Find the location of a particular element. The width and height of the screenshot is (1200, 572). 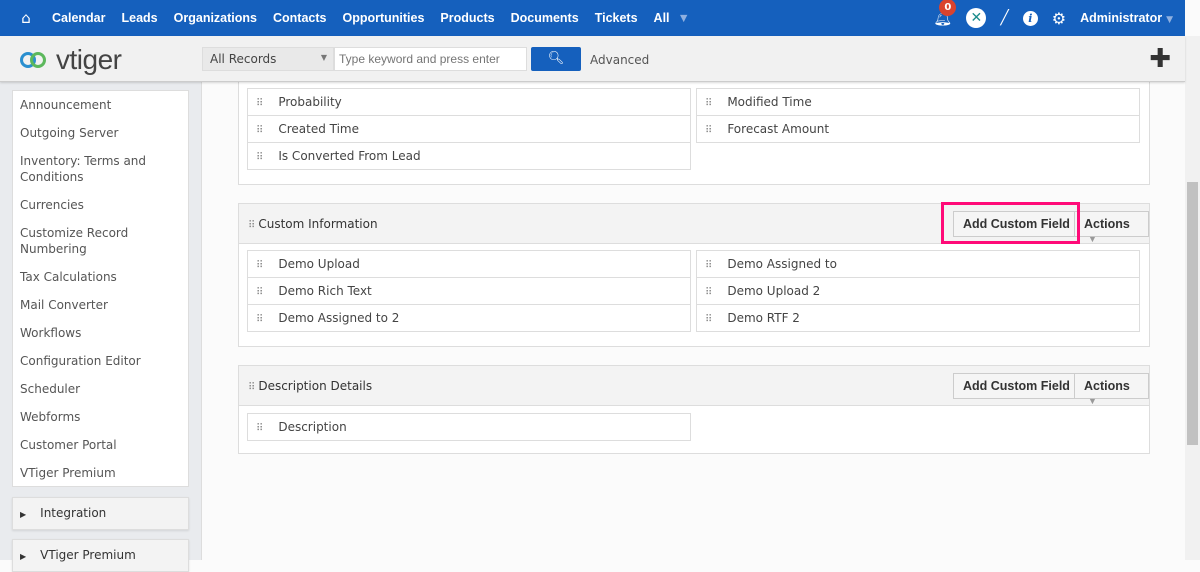

field-row: ⠿ Demo RTF 2 is located at coordinates (918, 318).